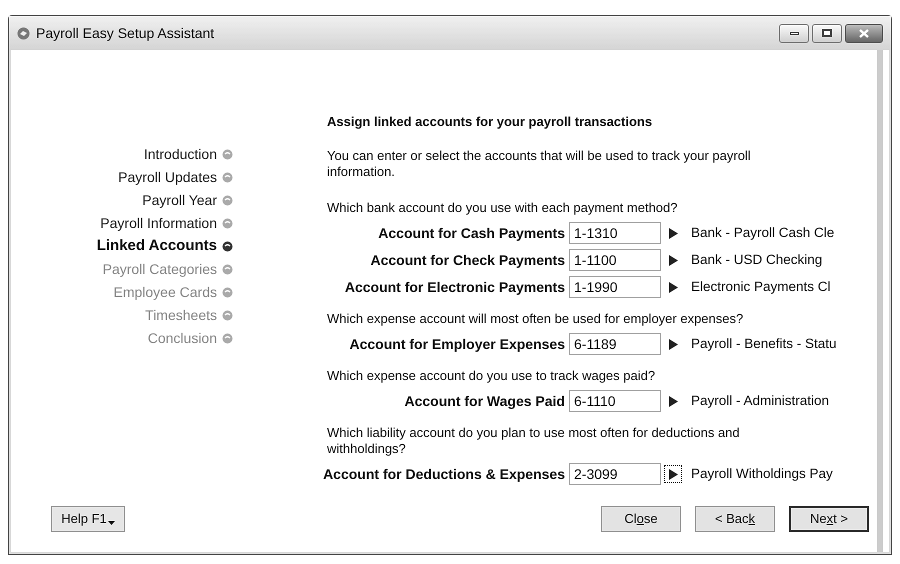 The width and height of the screenshot is (900, 564). Describe the element at coordinates (179, 200) in the screenshot. I see `step-label: Payroll Year` at that location.